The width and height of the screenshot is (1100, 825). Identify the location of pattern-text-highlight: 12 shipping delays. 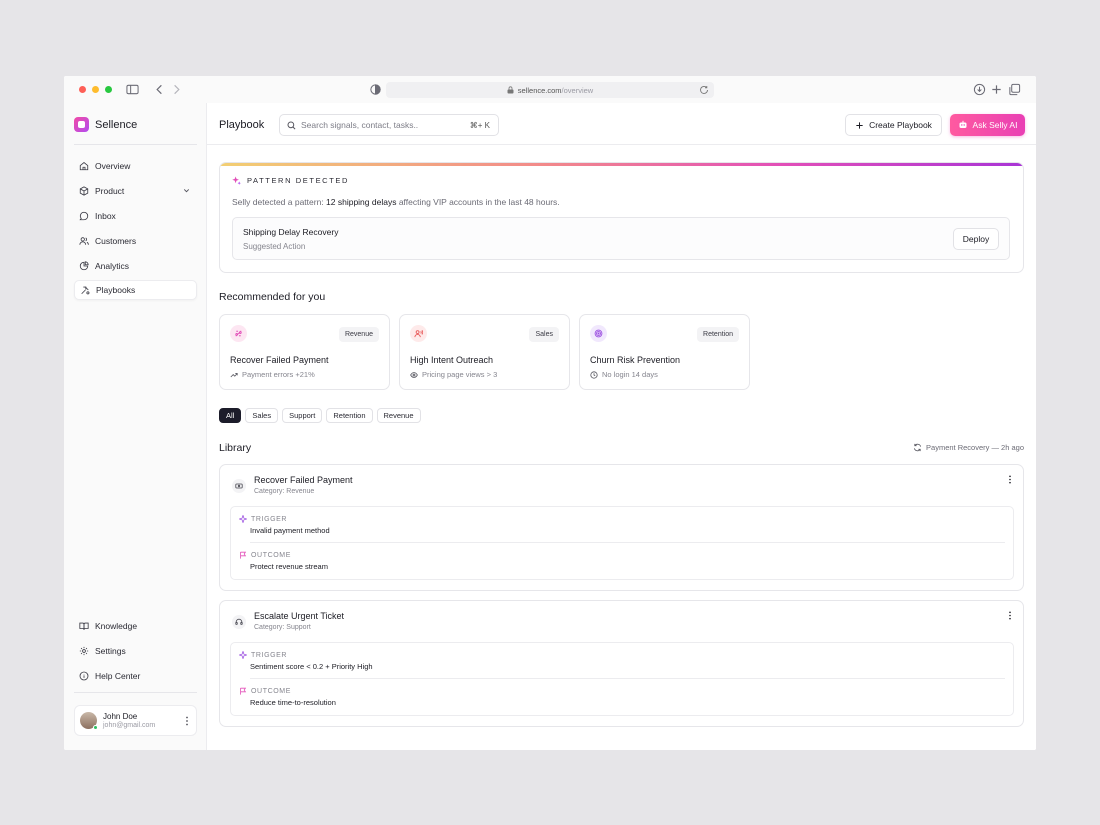
(361, 202).